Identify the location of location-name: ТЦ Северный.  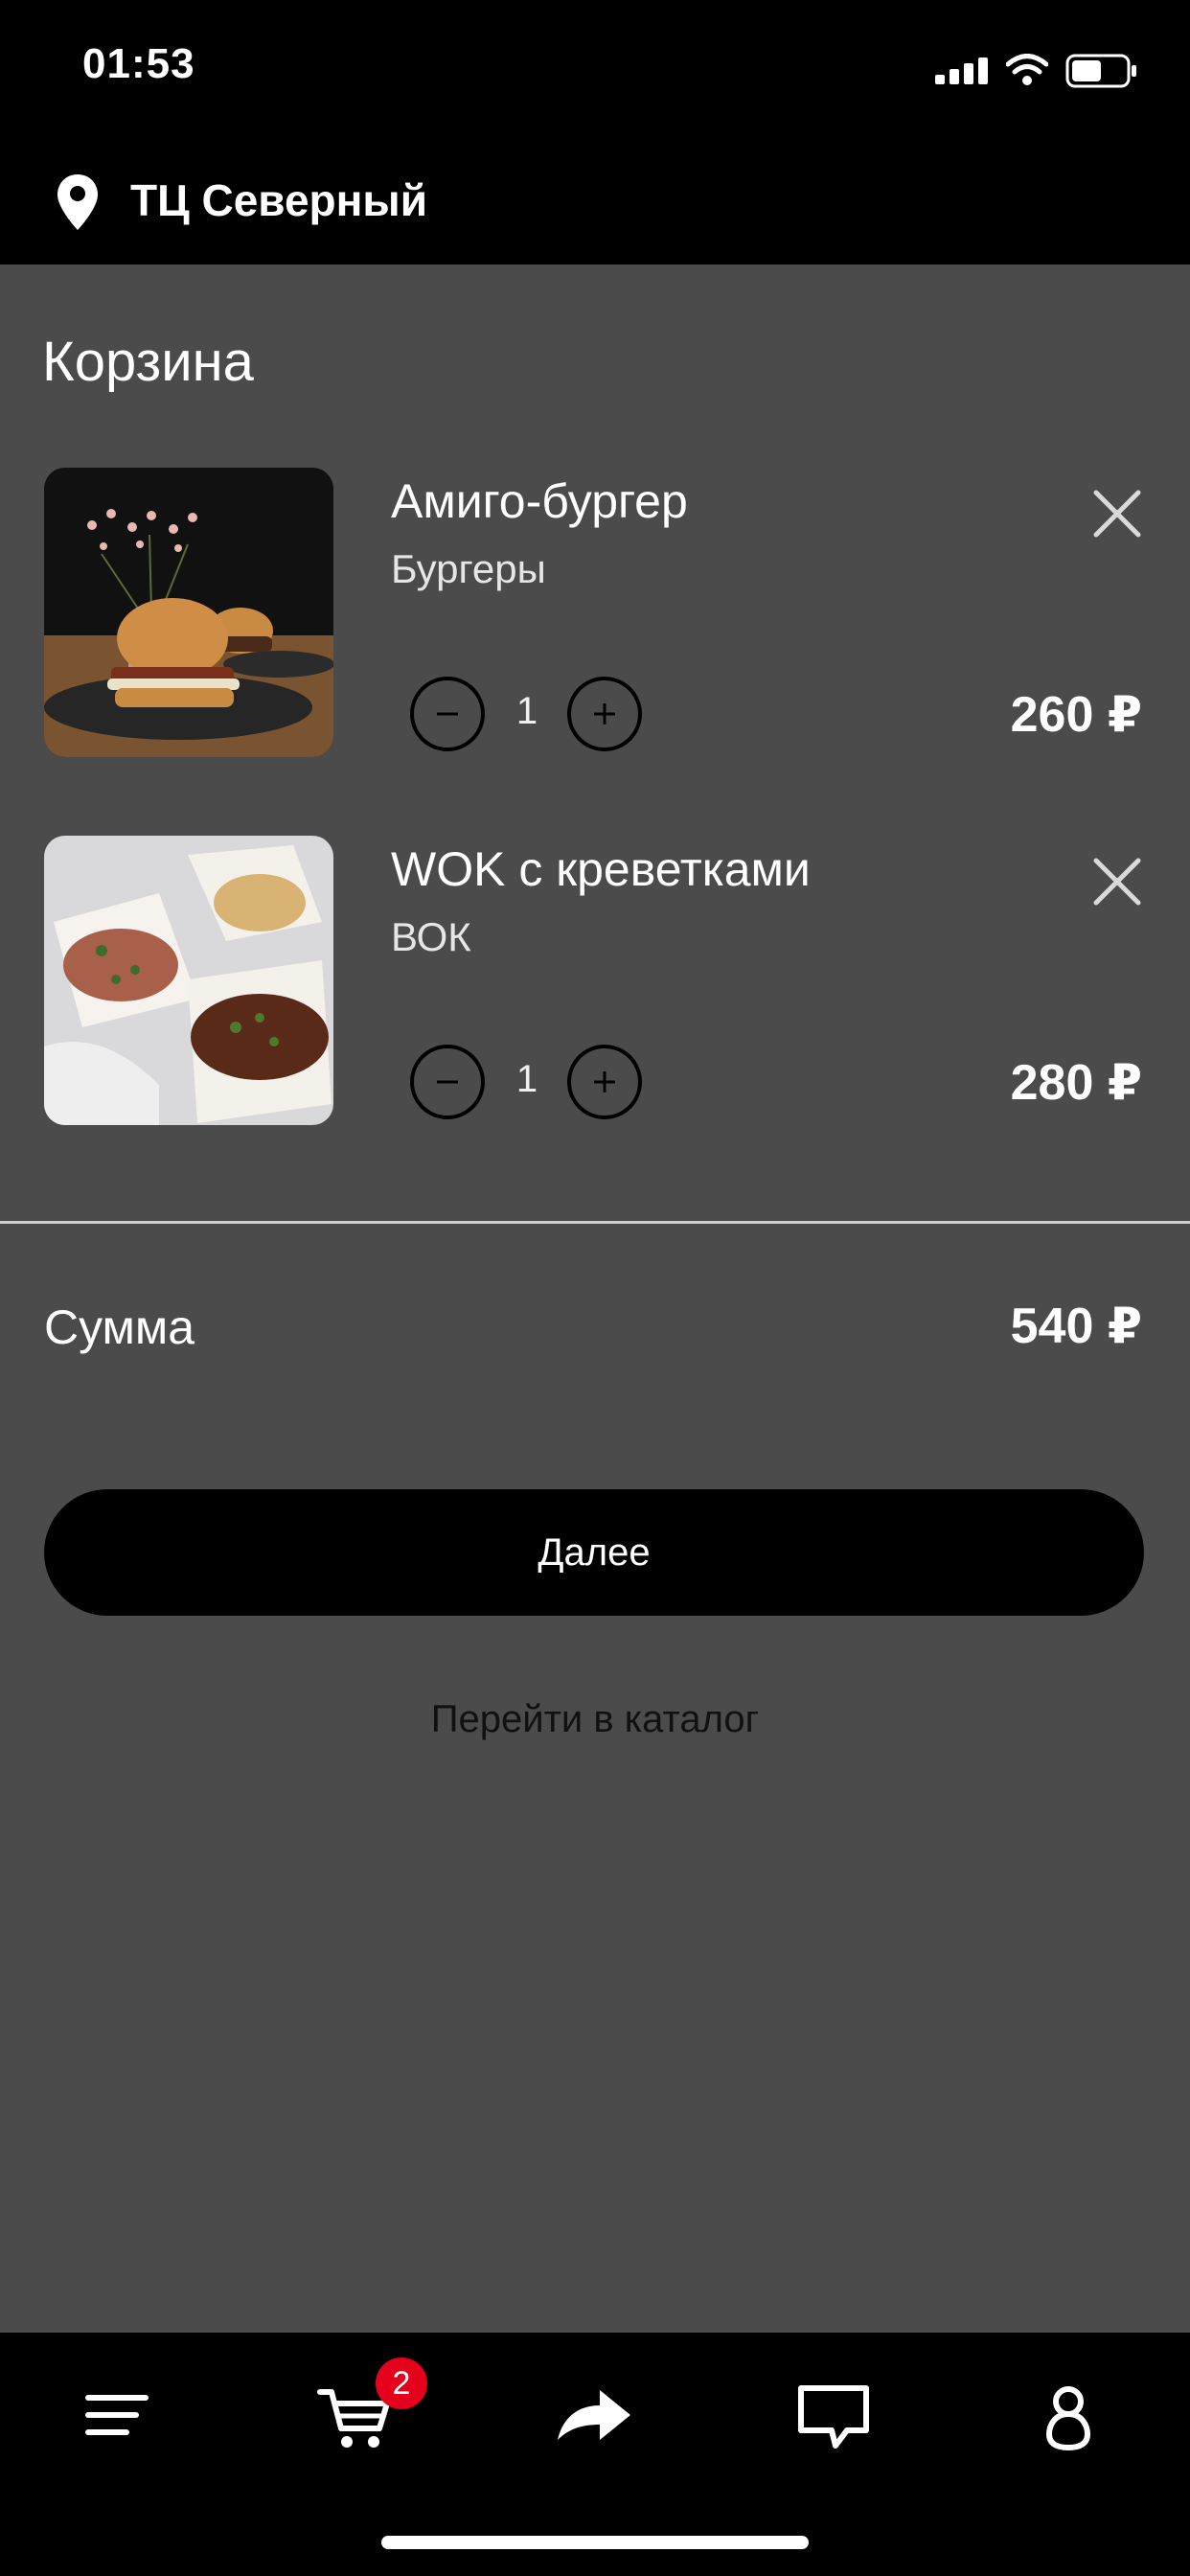
(279, 200).